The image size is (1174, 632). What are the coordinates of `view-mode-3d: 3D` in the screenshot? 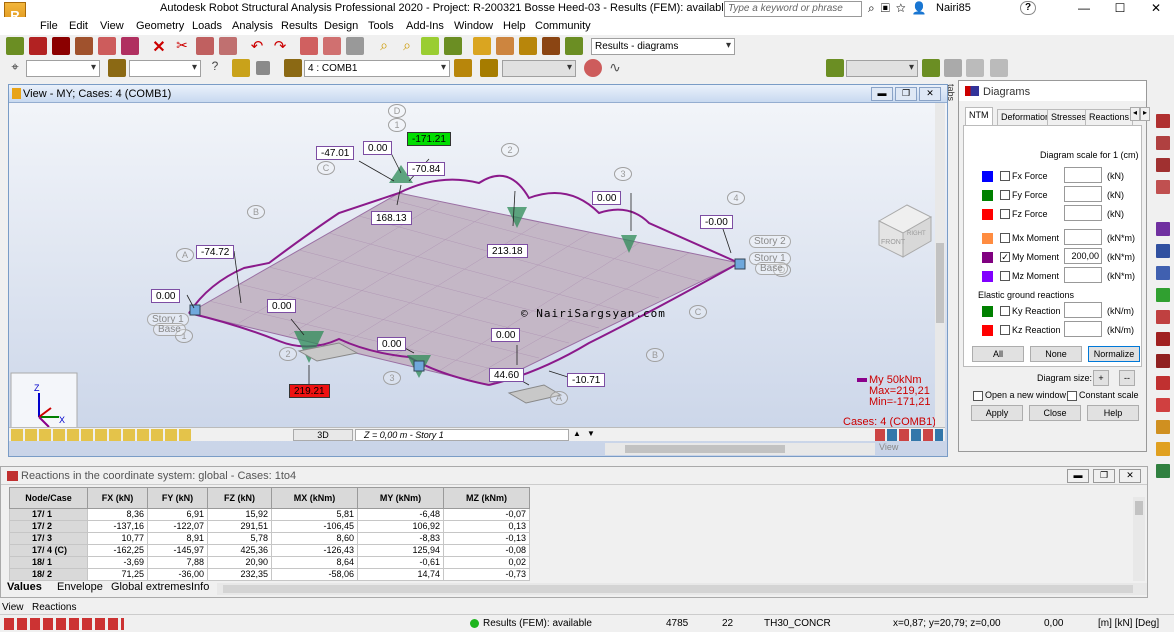 It's located at (323, 435).